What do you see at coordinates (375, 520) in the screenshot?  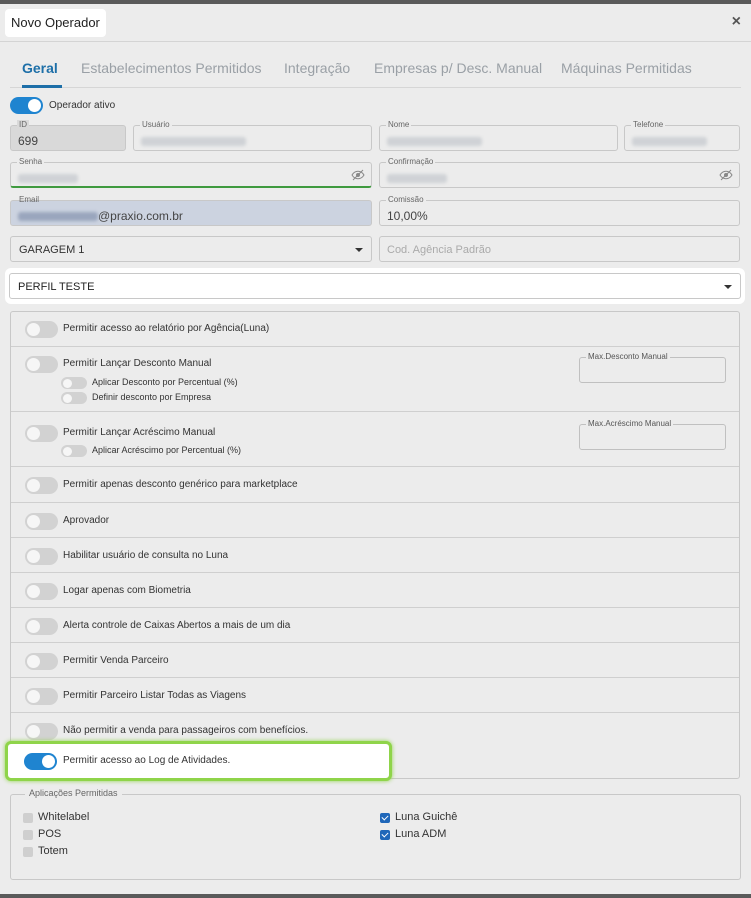 I see `permission-row: Aprovador` at bounding box center [375, 520].